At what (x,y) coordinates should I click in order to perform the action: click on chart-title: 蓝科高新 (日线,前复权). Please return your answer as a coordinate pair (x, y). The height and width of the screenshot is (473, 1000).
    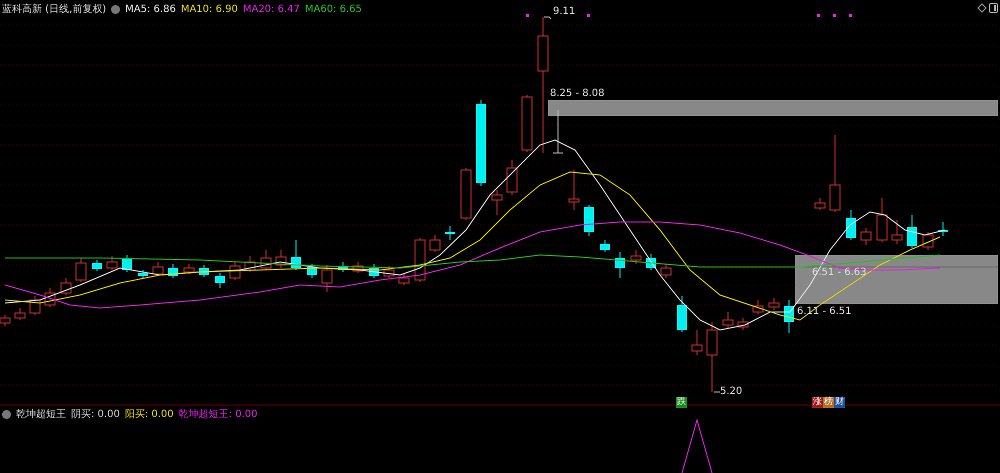
    Looking at the image, I should click on (54, 9).